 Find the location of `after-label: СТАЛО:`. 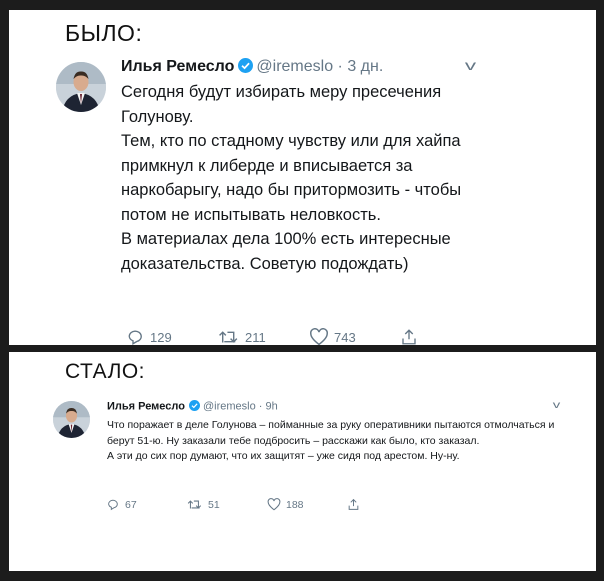

after-label: СТАЛО: is located at coordinates (105, 371).